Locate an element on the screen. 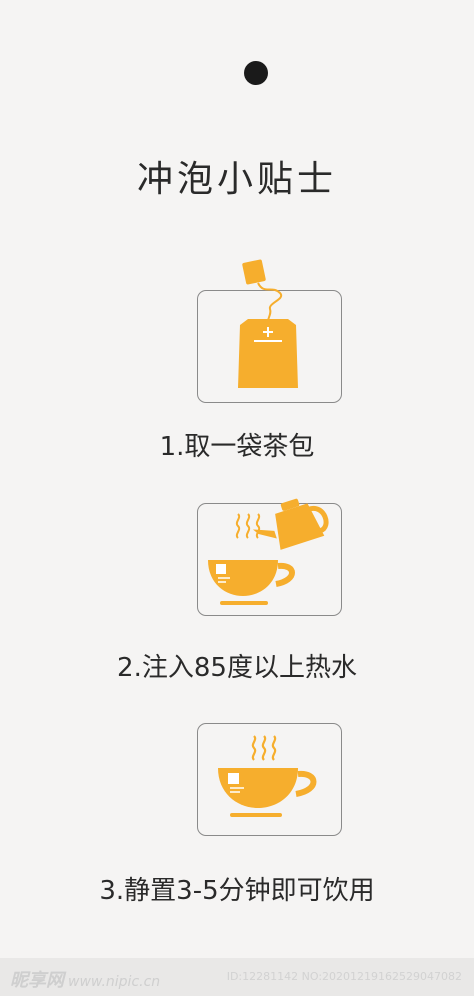 This screenshot has height=996, width=474. tea-bag-icon is located at coordinates (268, 323).